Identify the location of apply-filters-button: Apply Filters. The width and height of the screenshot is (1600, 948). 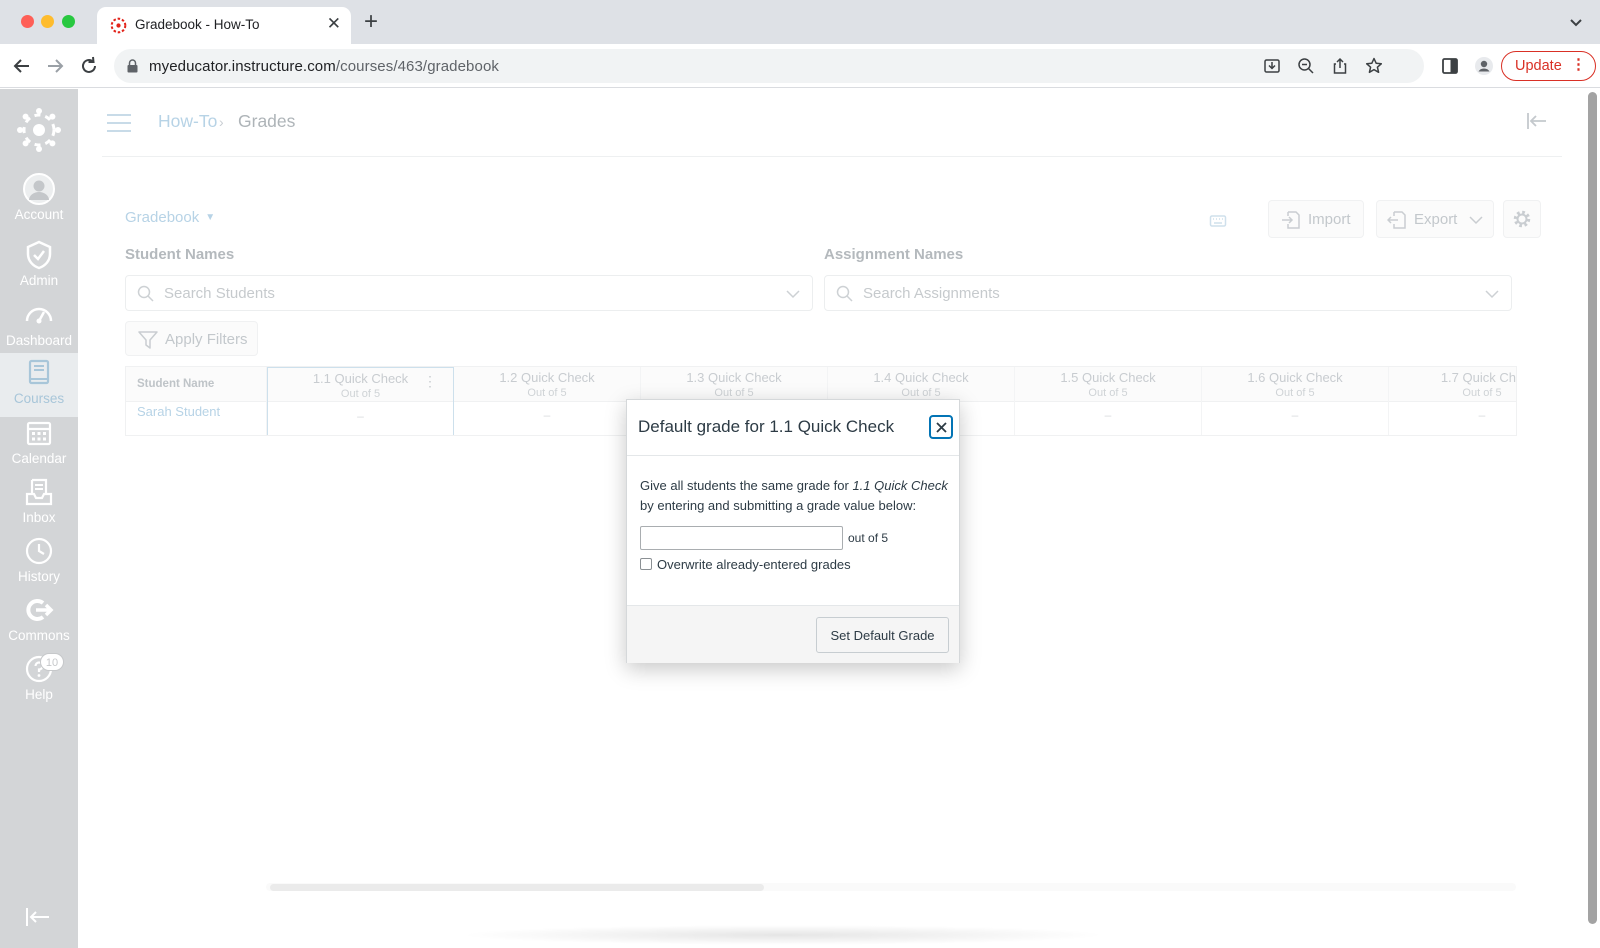
(191, 338).